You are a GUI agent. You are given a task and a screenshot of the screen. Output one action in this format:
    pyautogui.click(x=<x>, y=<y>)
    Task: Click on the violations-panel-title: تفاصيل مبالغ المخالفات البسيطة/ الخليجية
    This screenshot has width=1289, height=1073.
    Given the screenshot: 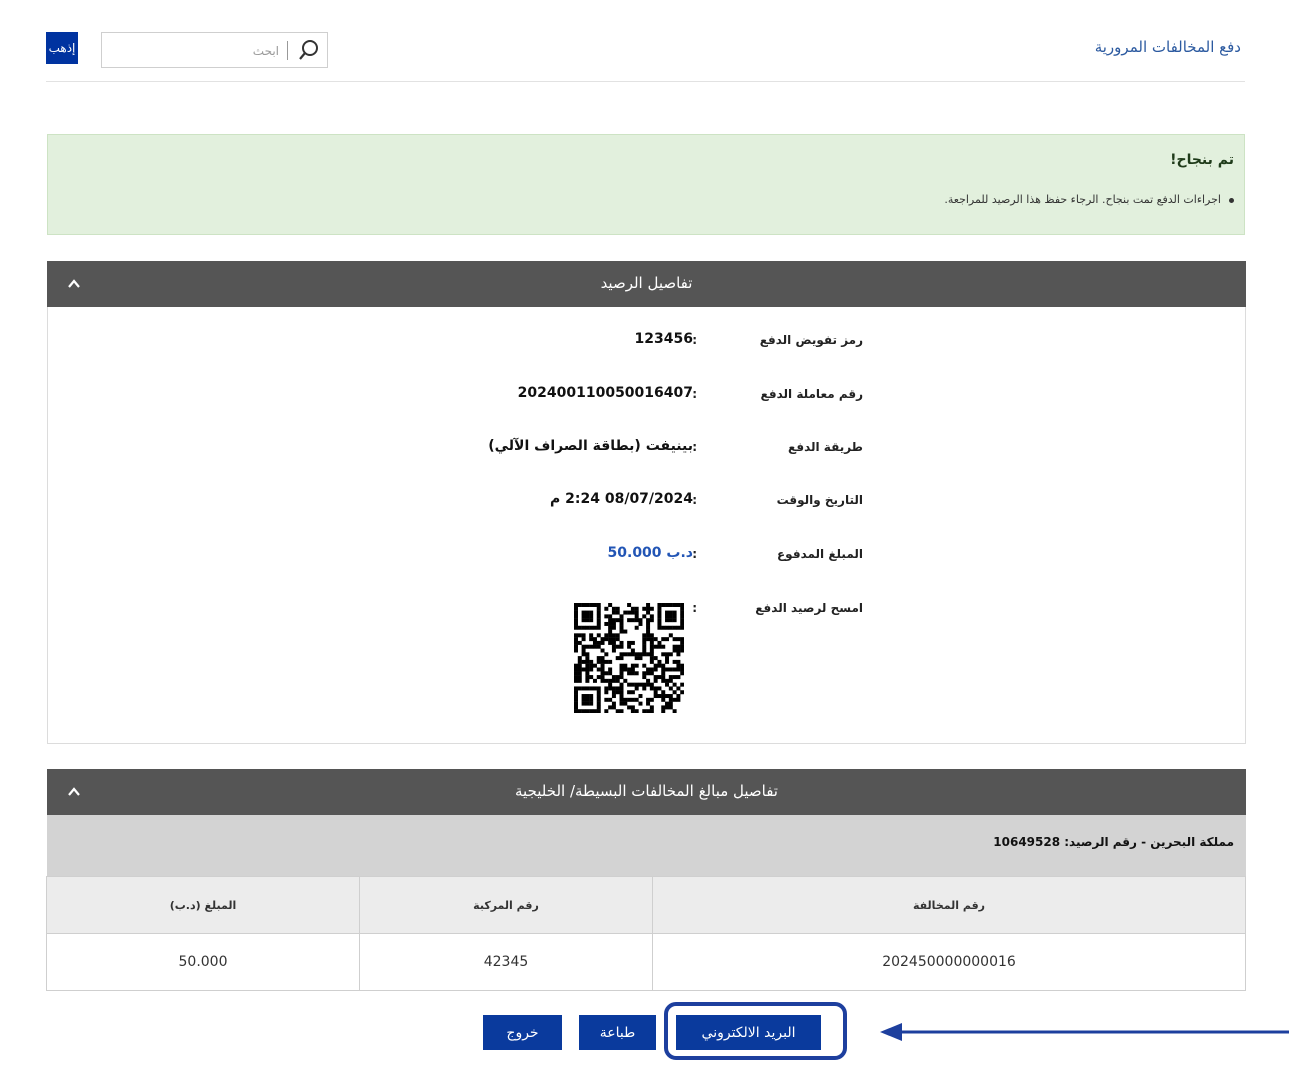 What is the action you would take?
    pyautogui.click(x=646, y=791)
    